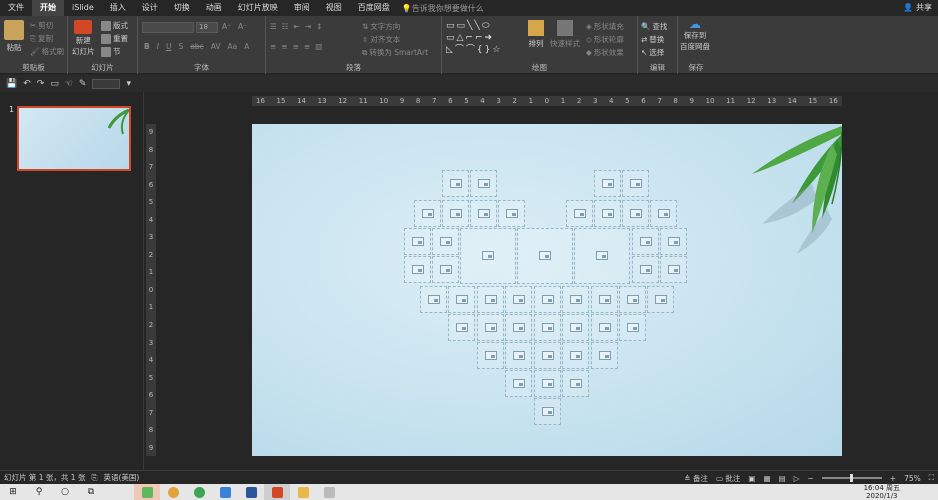 This screenshot has height=500, width=938. I want to click on align-text-button: ⇳ 对齐文本, so click(381, 39).